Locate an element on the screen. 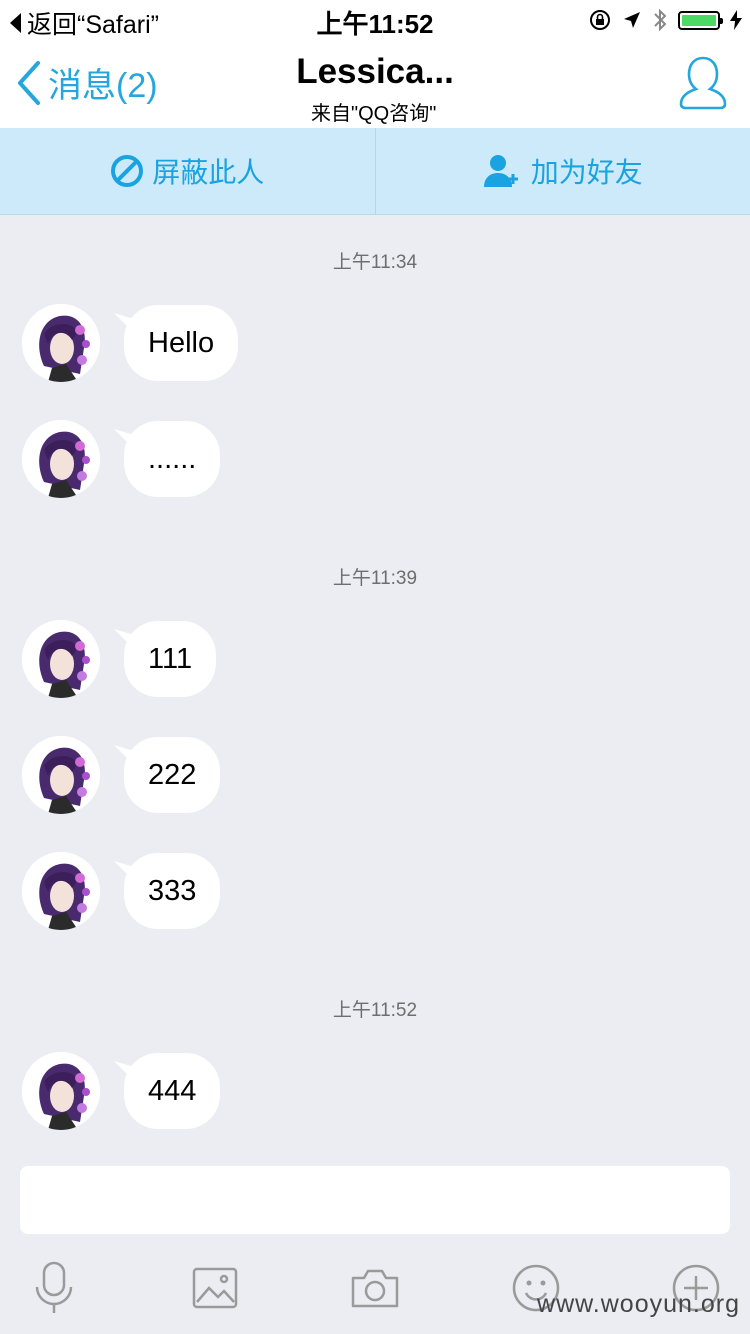 This screenshot has width=750, height=1334. profile-button is located at coordinates (703, 85).